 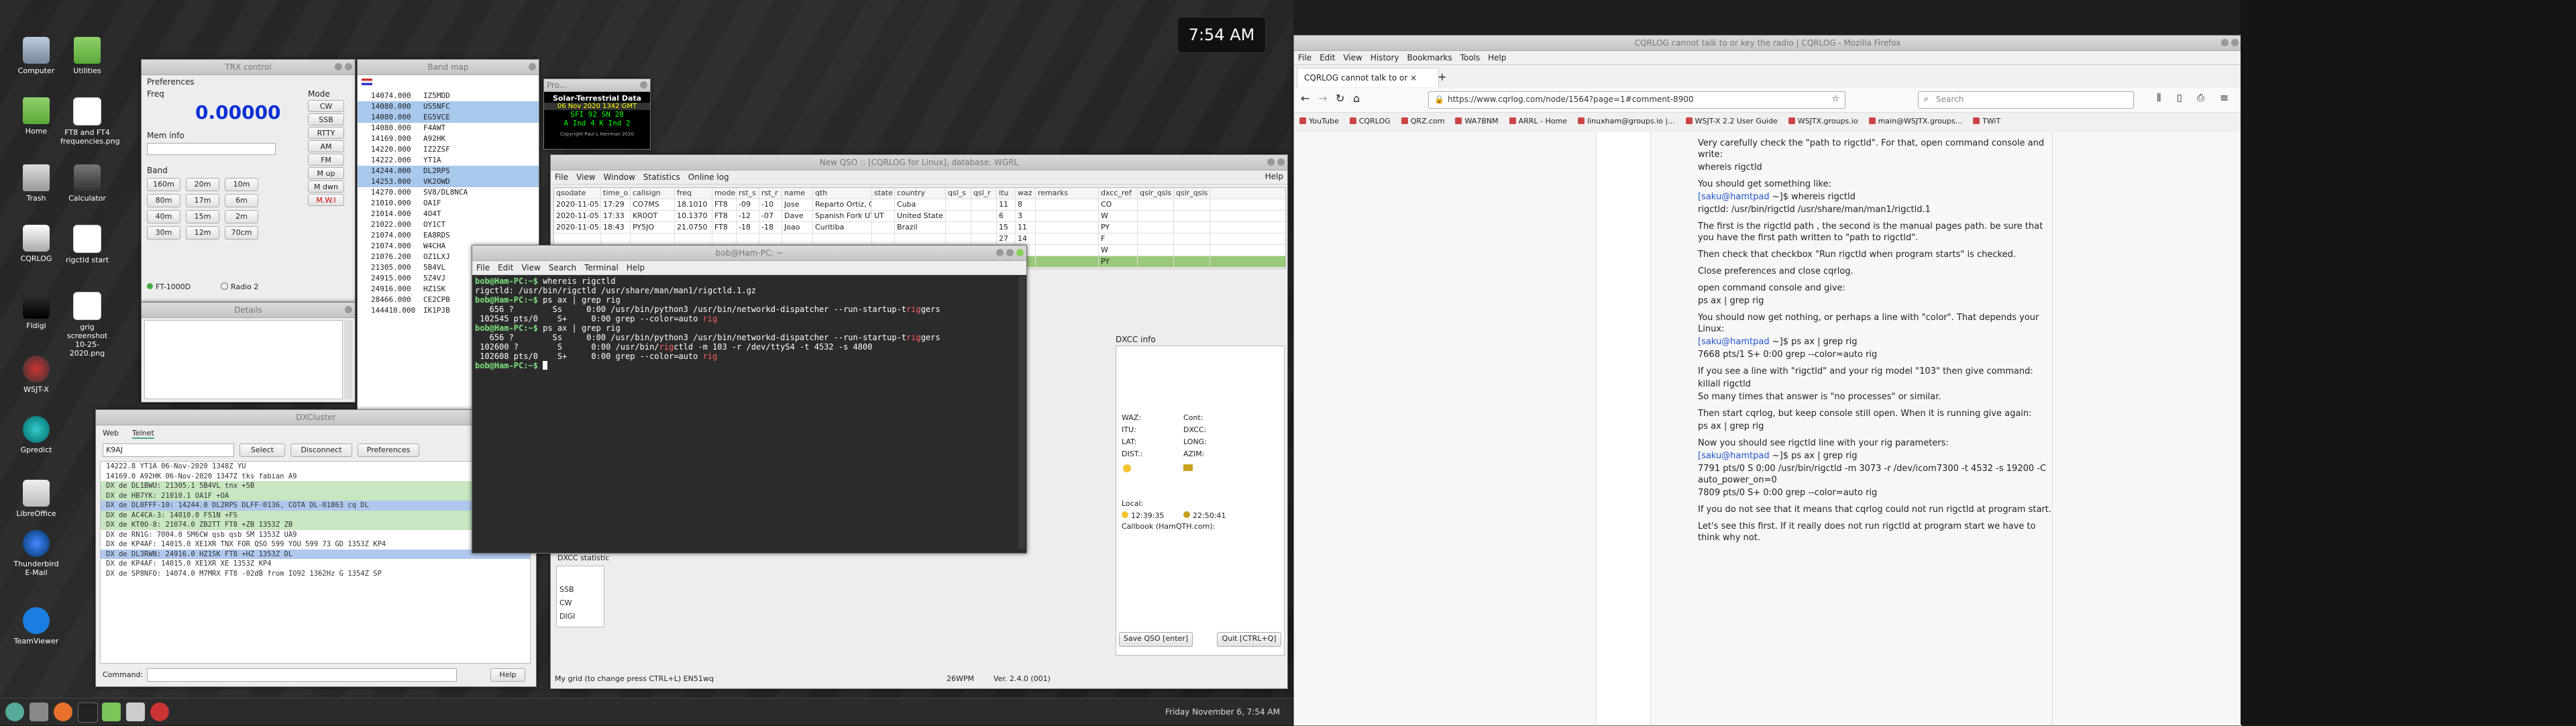 I want to click on radio-two-select: Radio 2, so click(x=239, y=287).